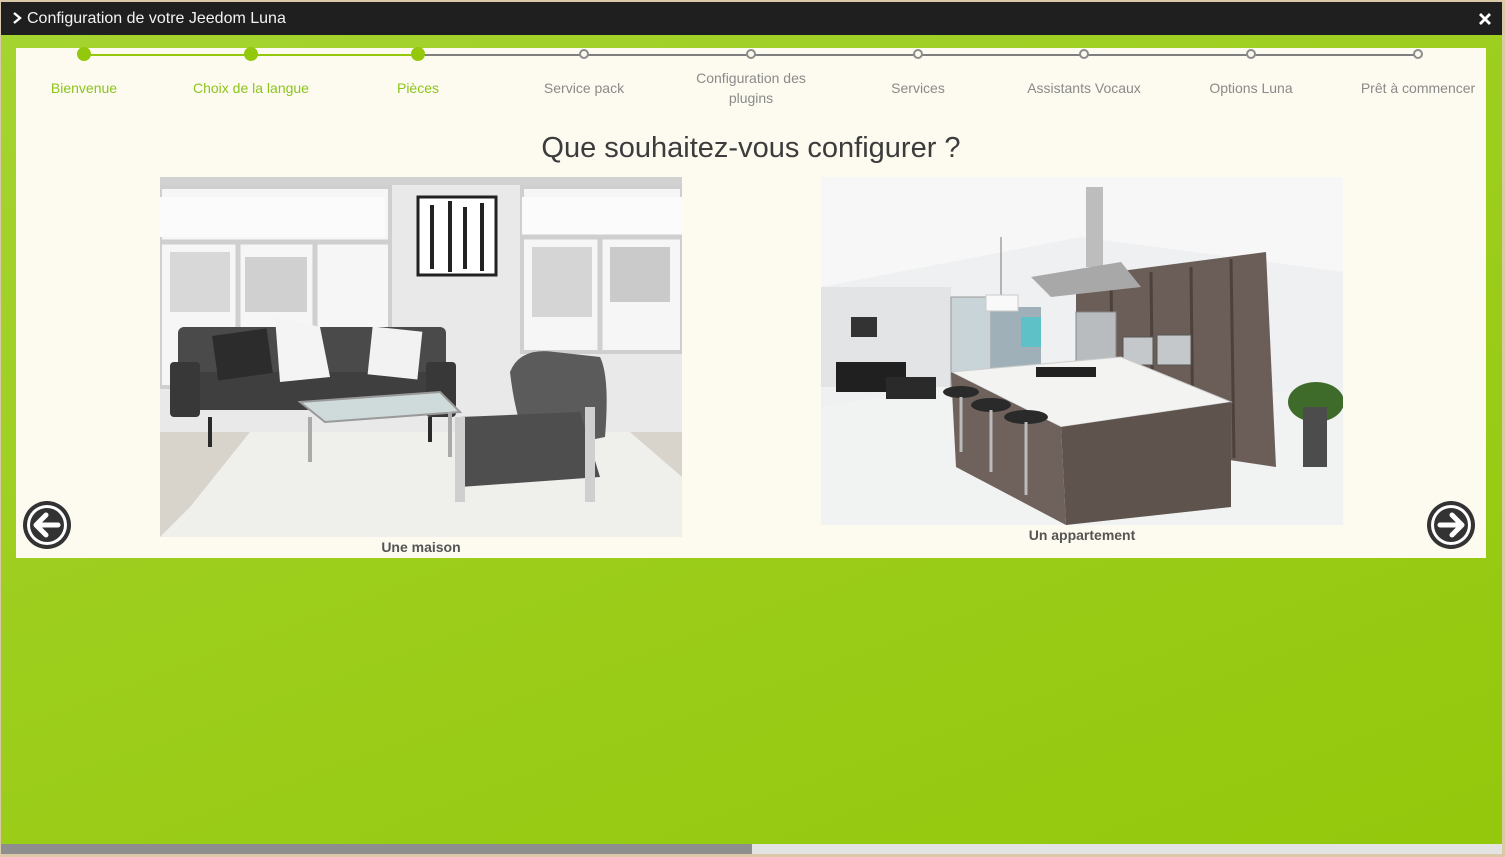 This screenshot has width=1505, height=857. I want to click on step-label: Service pack, so click(584, 88).